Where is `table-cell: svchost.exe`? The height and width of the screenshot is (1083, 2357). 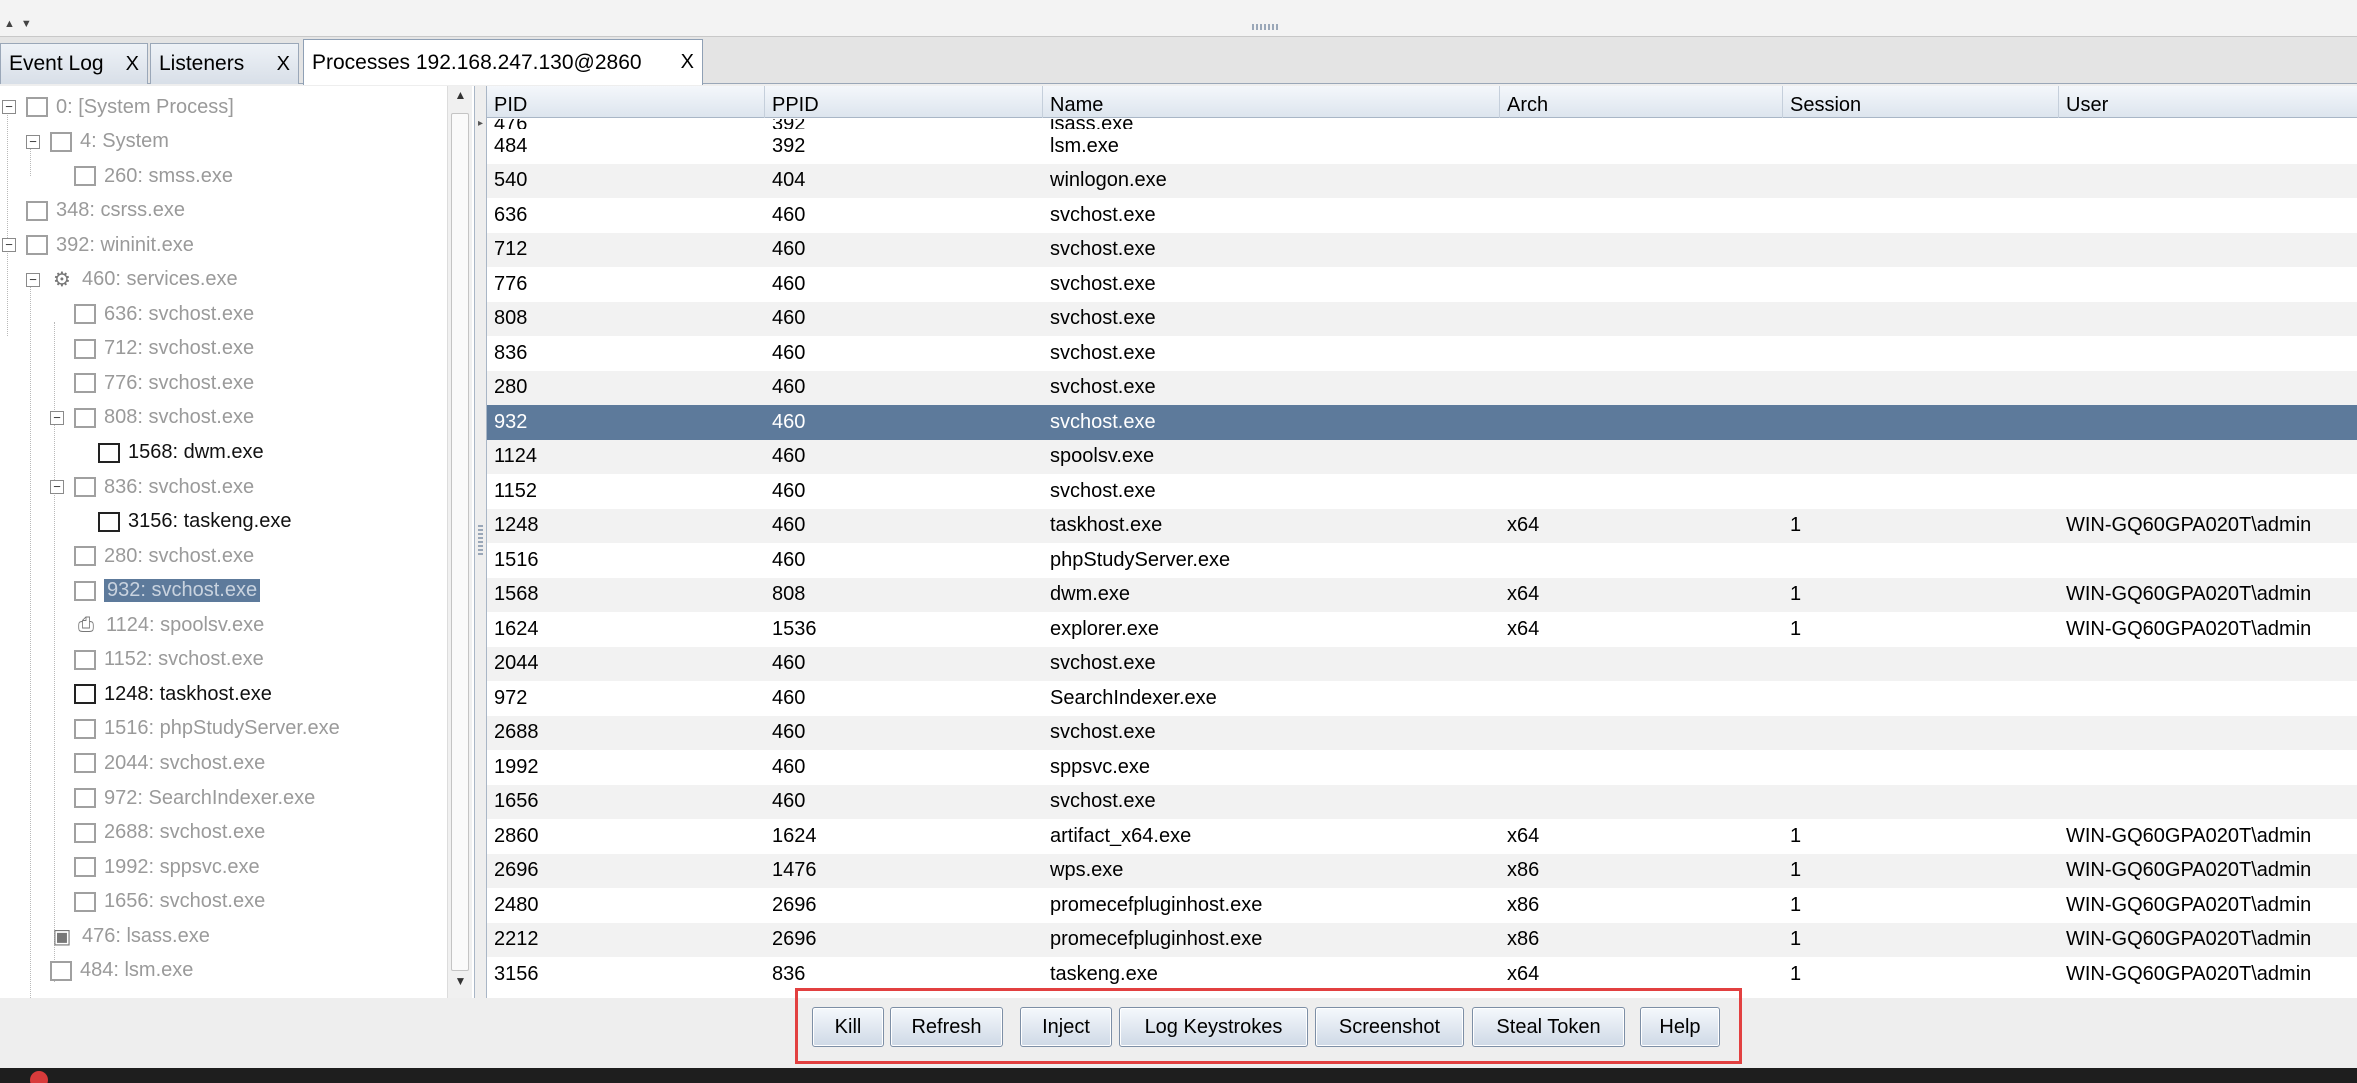 table-cell: svchost.exe is located at coordinates (1103, 283).